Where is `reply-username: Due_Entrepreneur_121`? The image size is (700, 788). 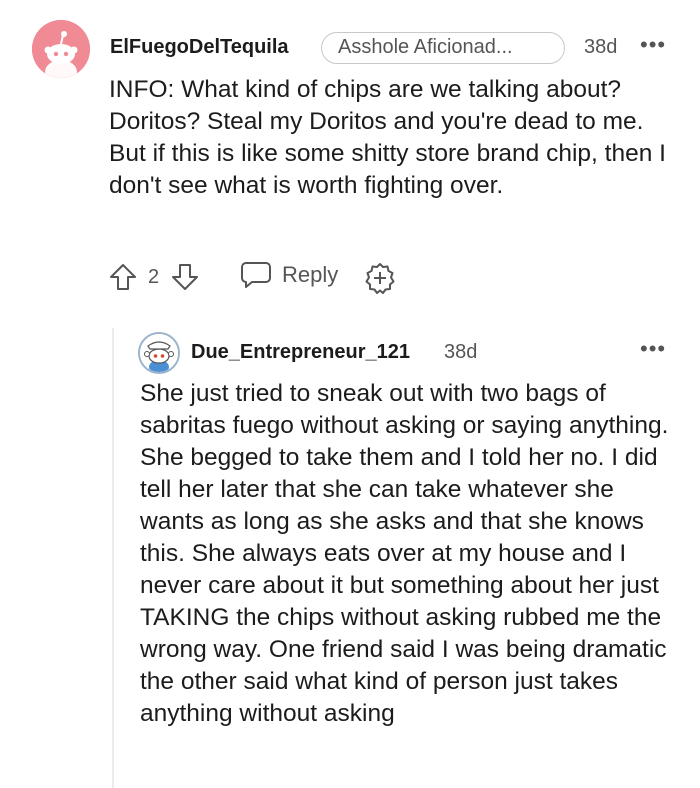
reply-username: Due_Entrepreneur_121 is located at coordinates (300, 352).